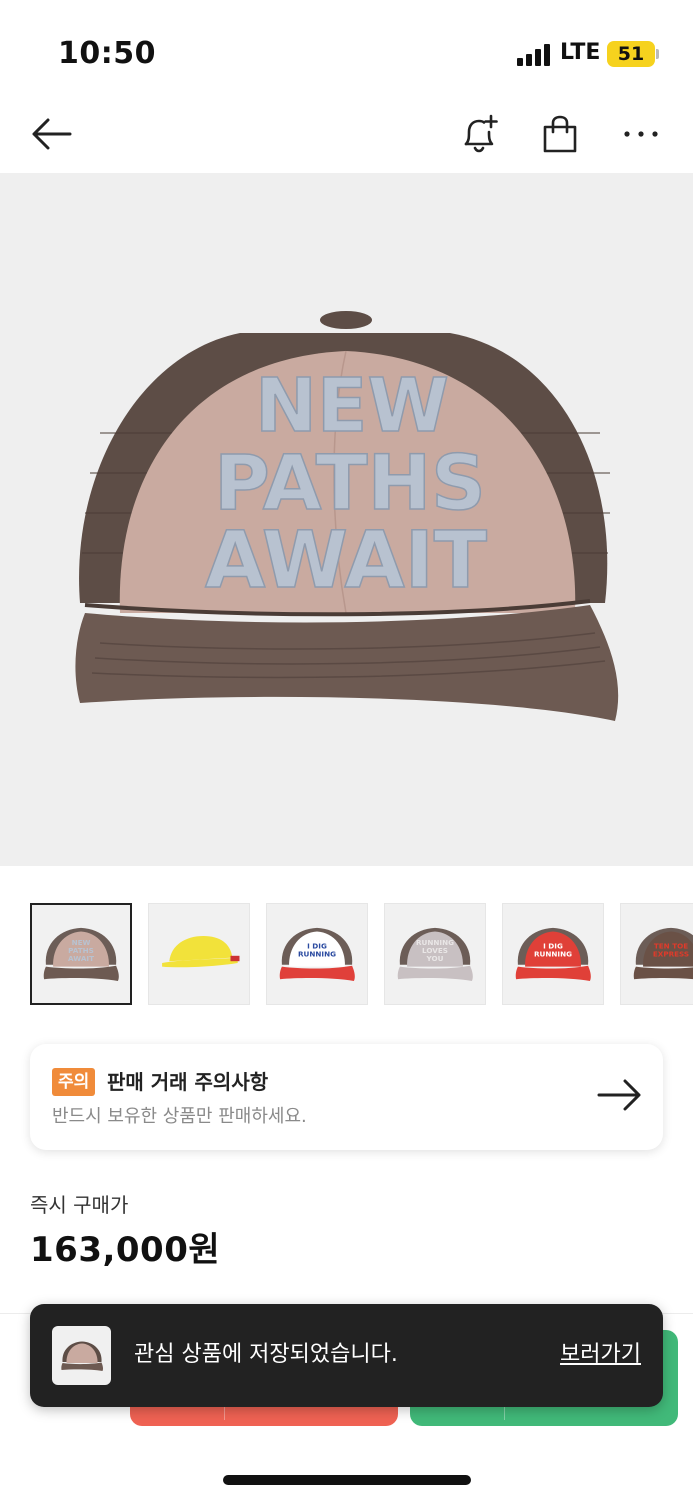  I want to click on view-saved-link: 보러가기, so click(600, 1355).